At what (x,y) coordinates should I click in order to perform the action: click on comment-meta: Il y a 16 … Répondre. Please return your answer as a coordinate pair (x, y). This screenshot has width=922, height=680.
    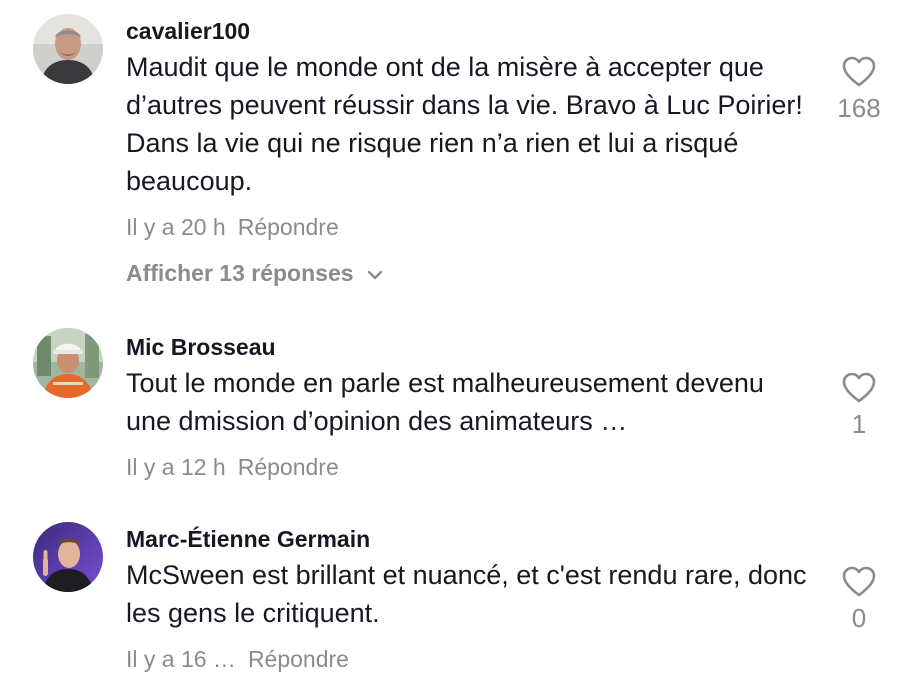
    Looking at the image, I should click on (471, 659).